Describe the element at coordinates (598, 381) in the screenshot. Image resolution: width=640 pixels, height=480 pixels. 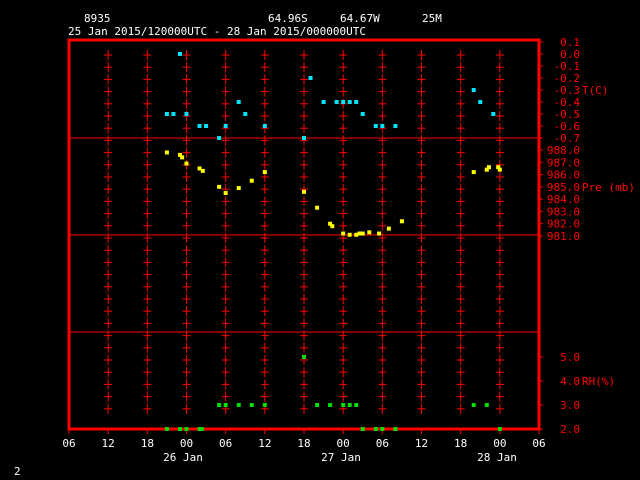
I see `y-axis-label: RH(%)` at that location.